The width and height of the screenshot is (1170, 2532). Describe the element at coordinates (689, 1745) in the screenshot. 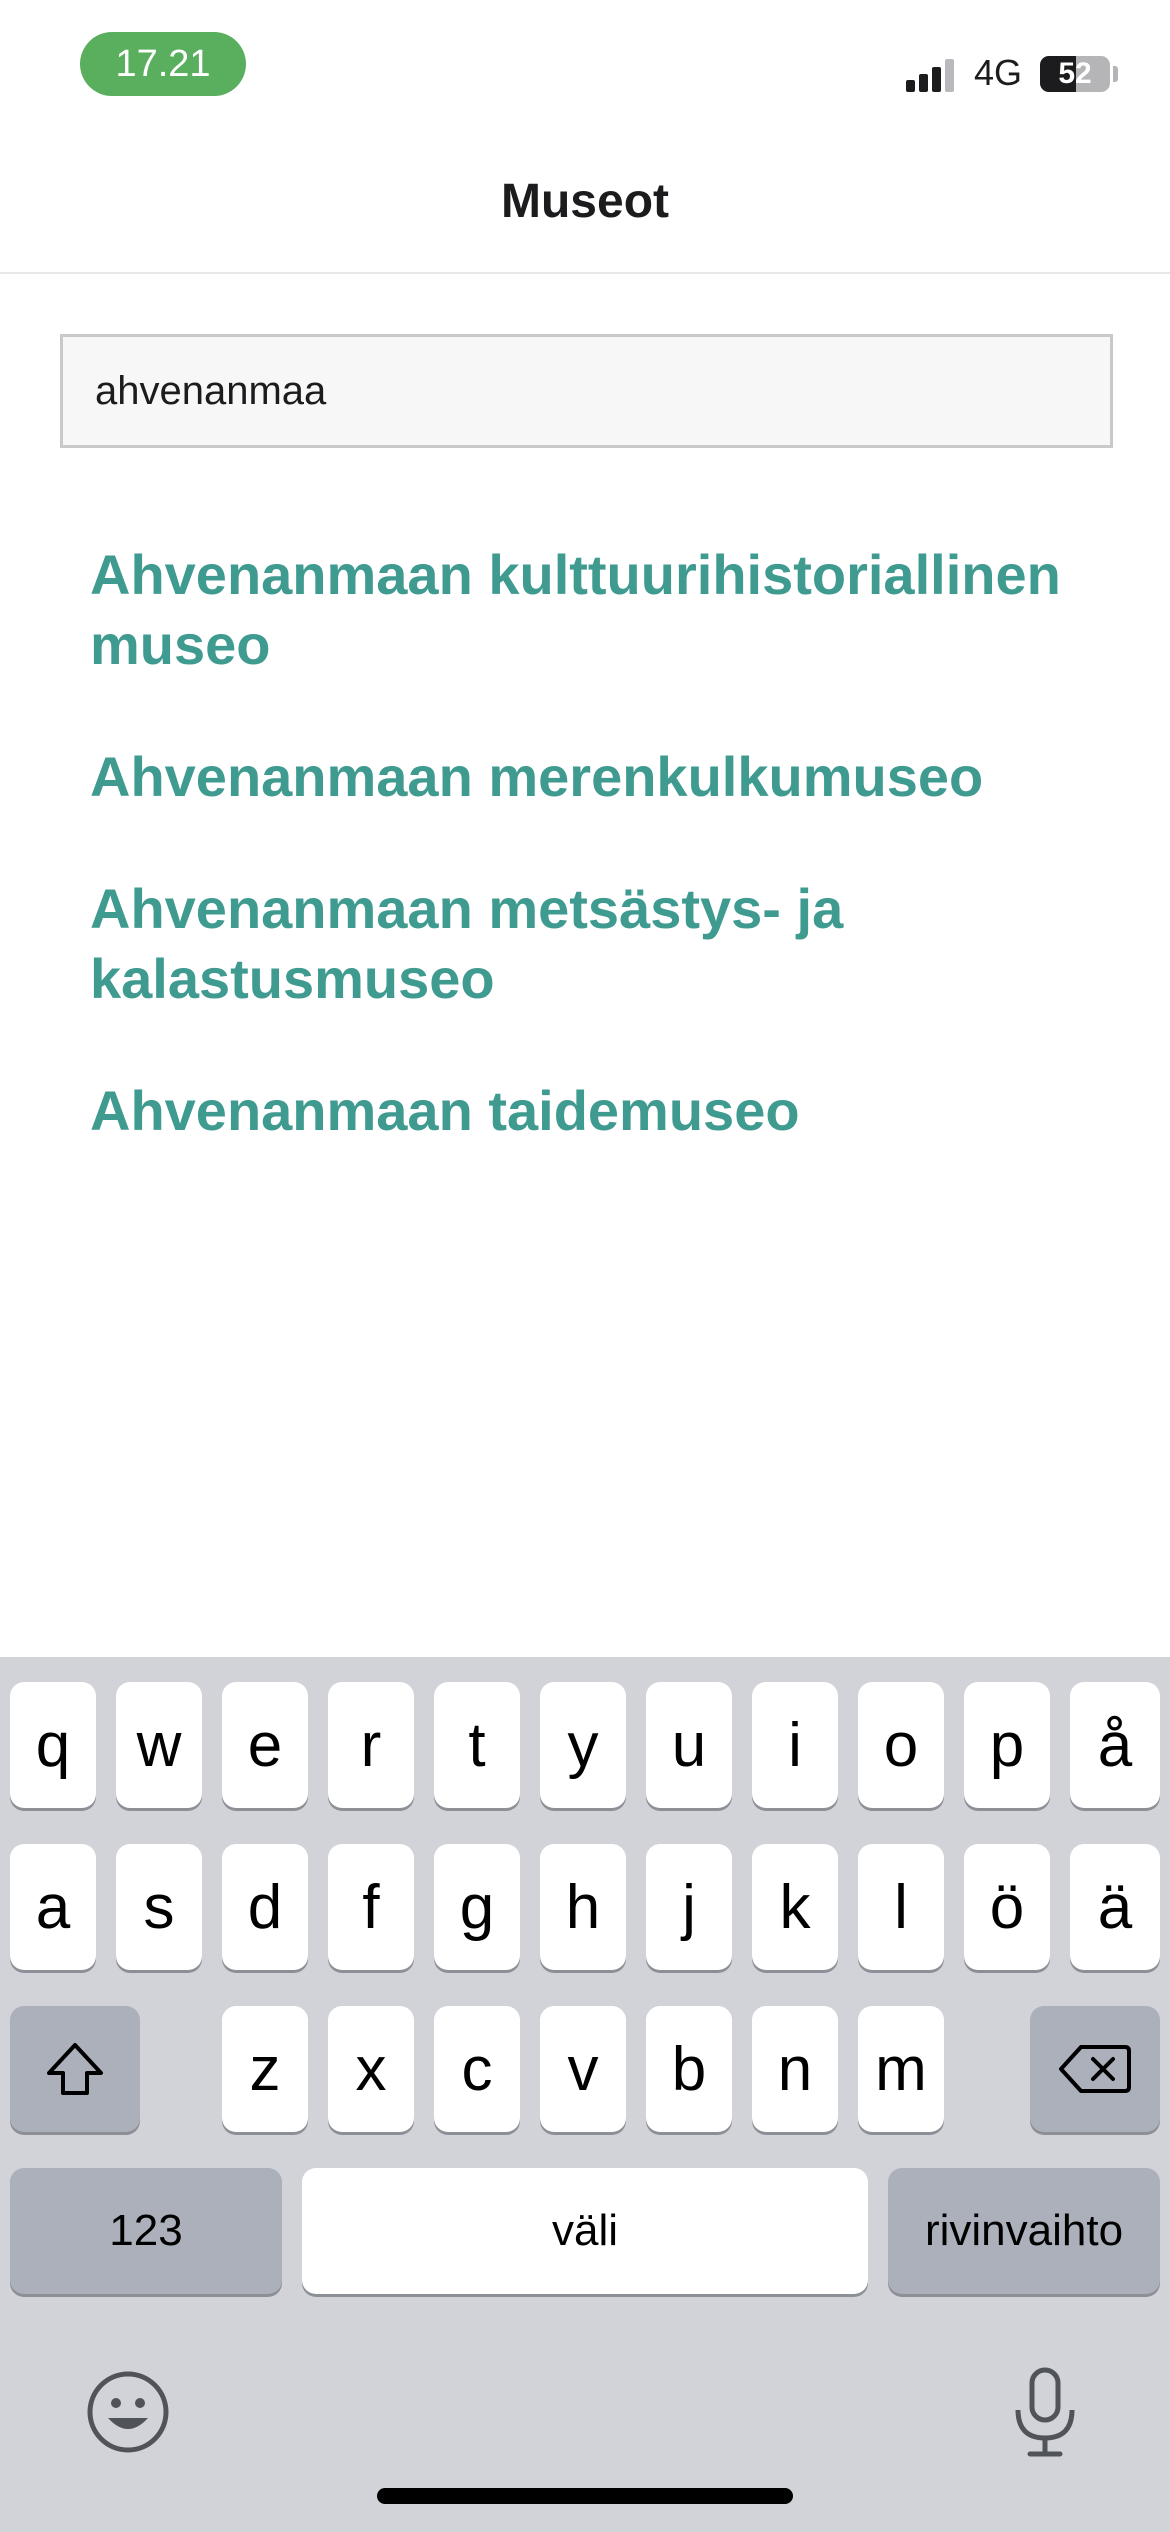

I see `key-u: u` at that location.